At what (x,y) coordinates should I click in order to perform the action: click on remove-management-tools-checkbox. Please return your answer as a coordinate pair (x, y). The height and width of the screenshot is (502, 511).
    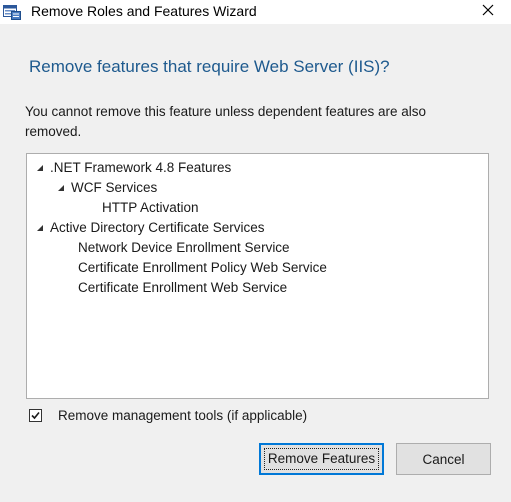
    Looking at the image, I should click on (35, 415).